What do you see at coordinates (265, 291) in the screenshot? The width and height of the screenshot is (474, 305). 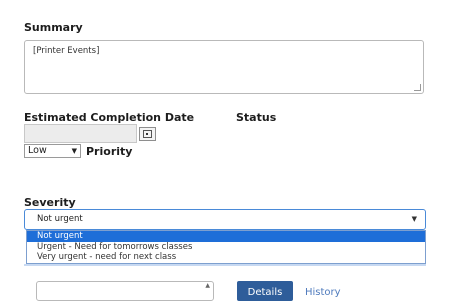 I see `details-button: Details` at bounding box center [265, 291].